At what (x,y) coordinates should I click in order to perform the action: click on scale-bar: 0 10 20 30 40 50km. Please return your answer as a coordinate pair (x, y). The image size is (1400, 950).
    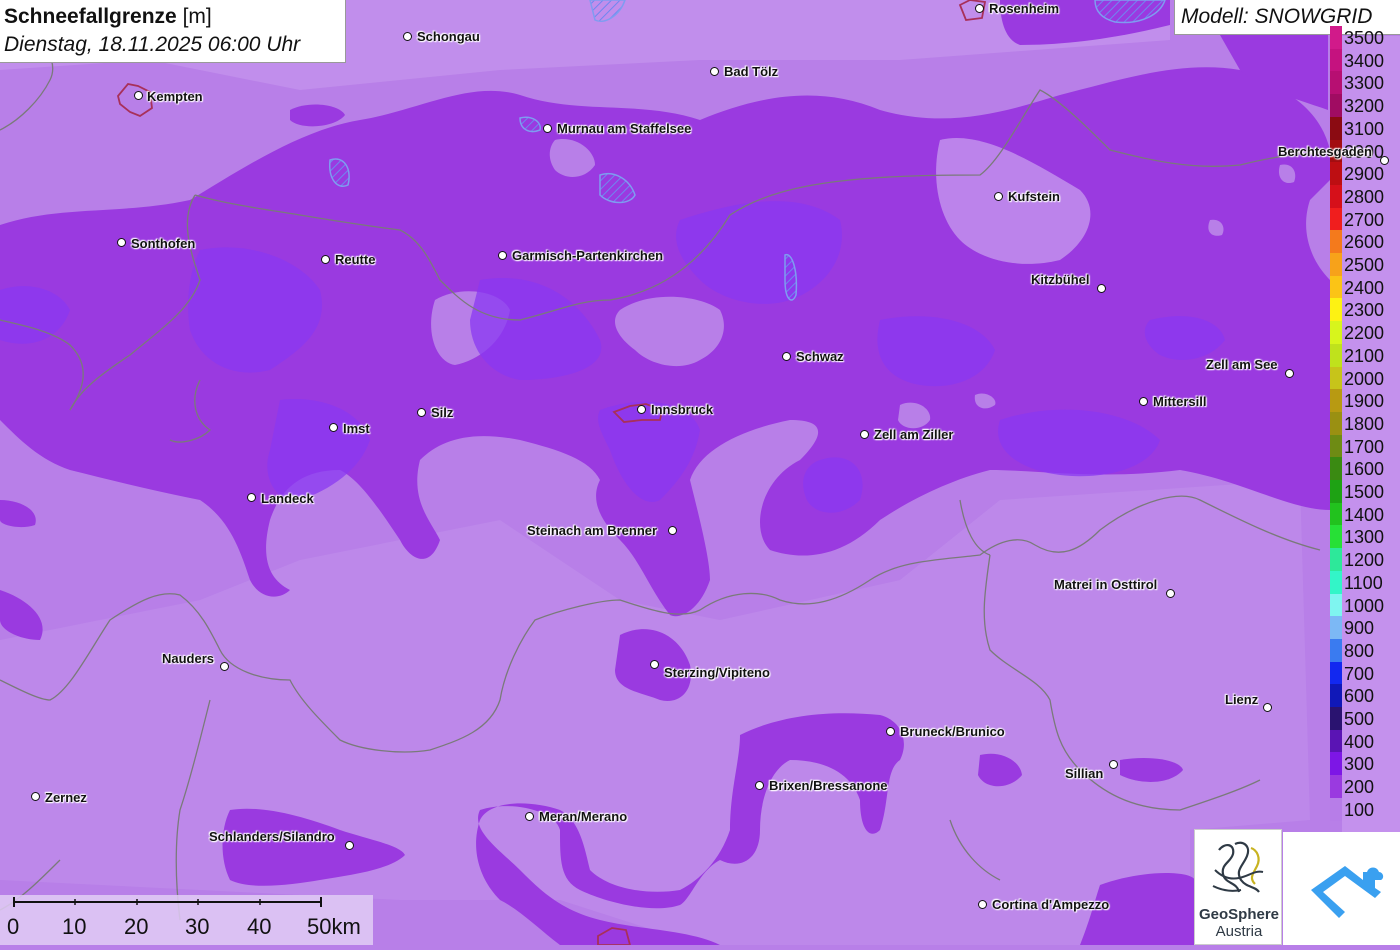
    Looking at the image, I should click on (186, 920).